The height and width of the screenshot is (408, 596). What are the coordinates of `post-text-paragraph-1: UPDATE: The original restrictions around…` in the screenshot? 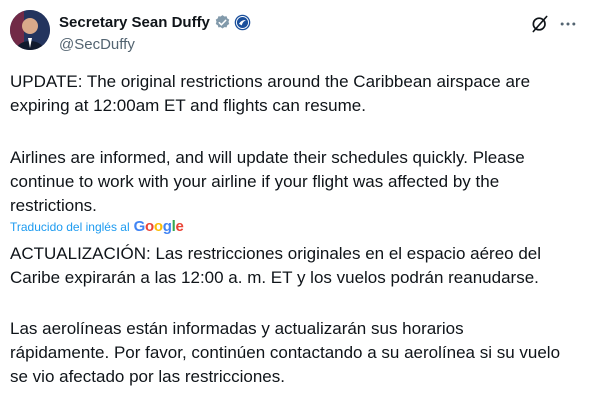 It's located at (270, 93).